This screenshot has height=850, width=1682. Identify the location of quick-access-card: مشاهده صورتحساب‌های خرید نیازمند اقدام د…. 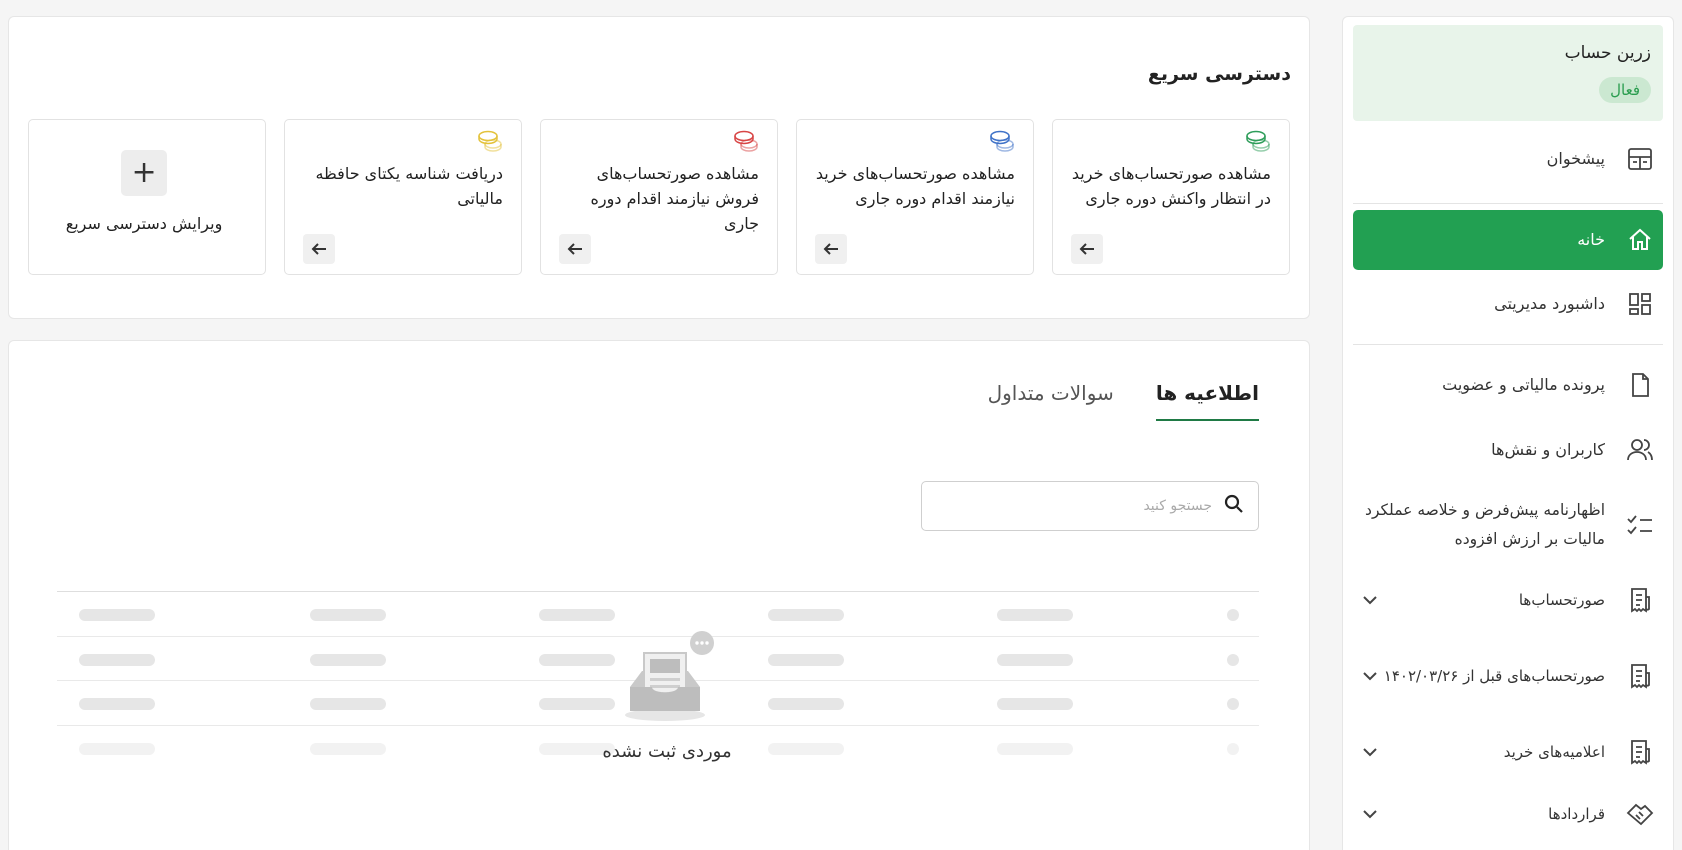
(915, 197).